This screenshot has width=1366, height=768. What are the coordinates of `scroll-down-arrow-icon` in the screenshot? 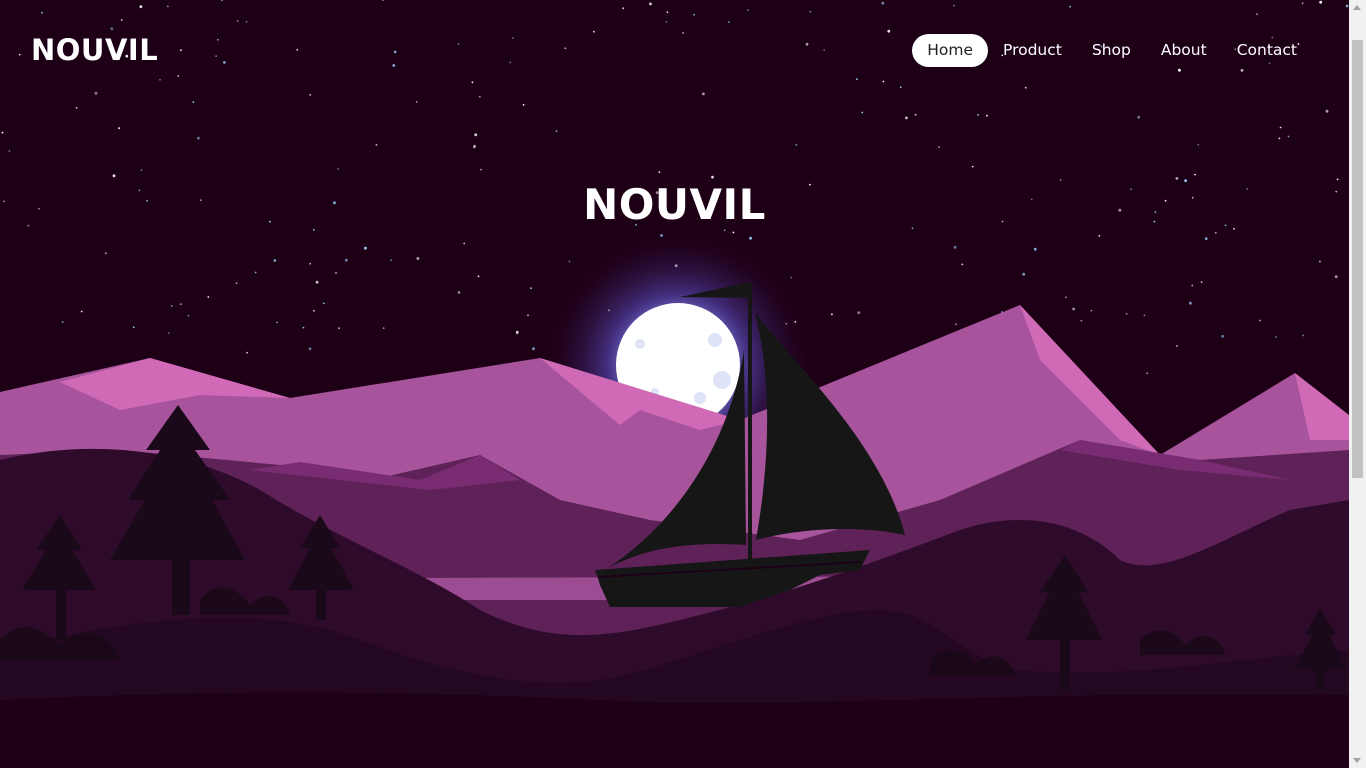 It's located at (1357, 760).